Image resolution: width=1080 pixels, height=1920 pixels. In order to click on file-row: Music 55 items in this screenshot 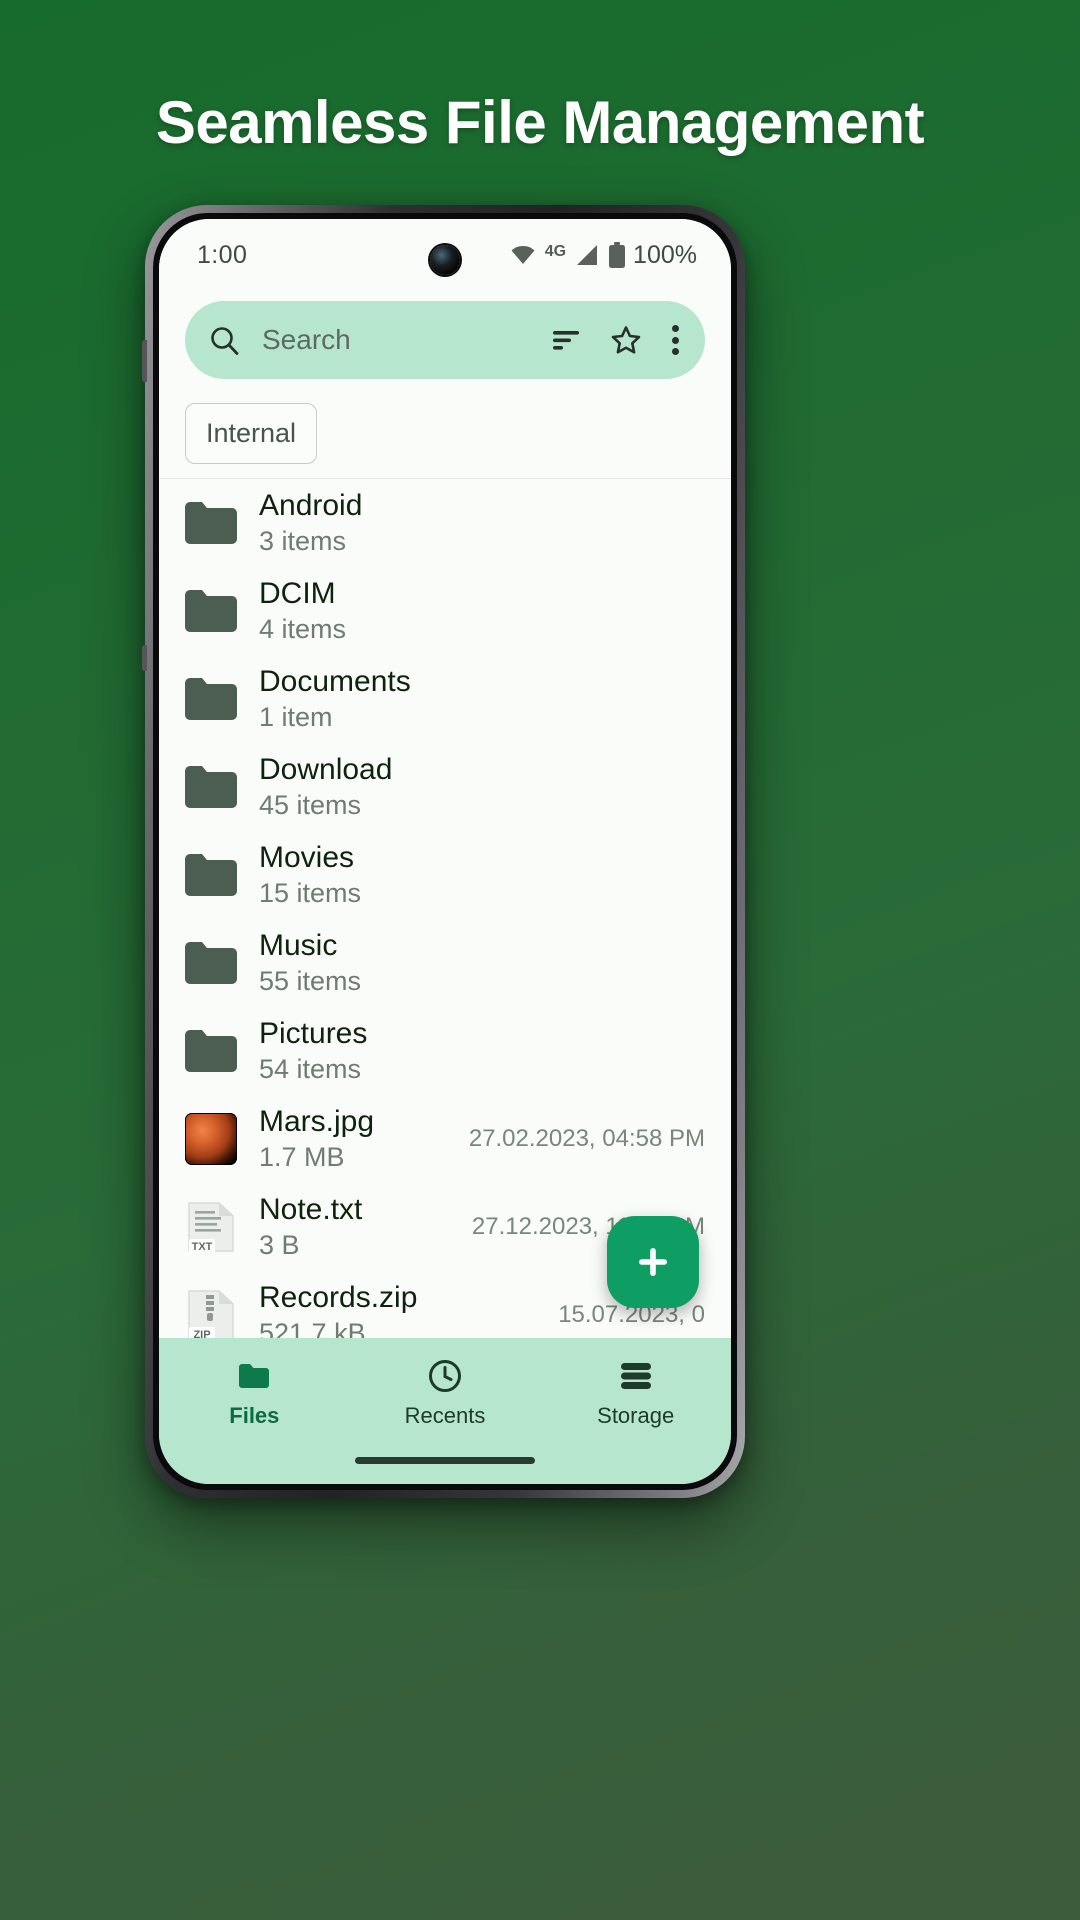, I will do `click(445, 963)`.